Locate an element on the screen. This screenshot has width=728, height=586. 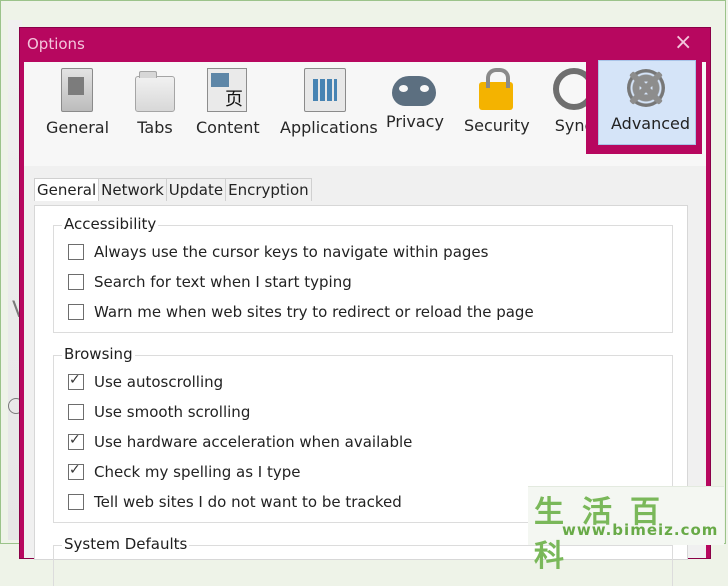
toolbar-security: Security is located at coordinates (497, 101).